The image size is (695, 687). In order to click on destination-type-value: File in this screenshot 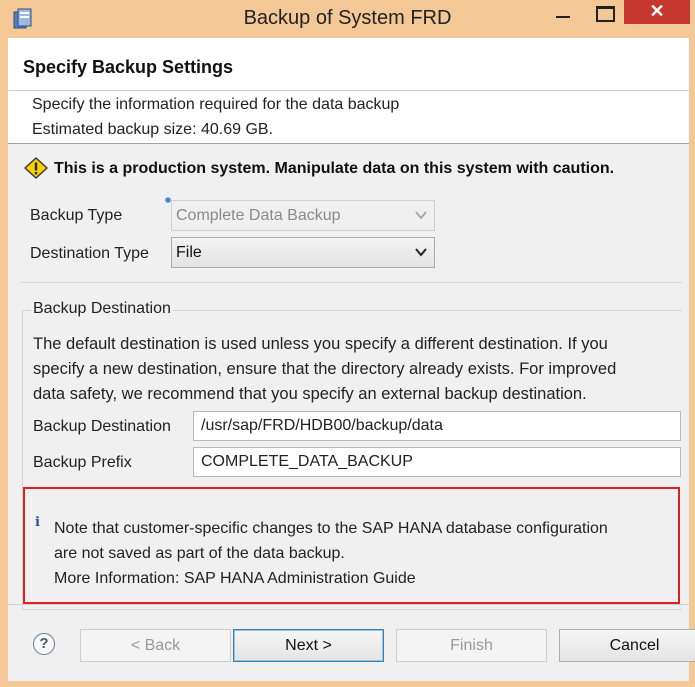, I will do `click(189, 252)`.